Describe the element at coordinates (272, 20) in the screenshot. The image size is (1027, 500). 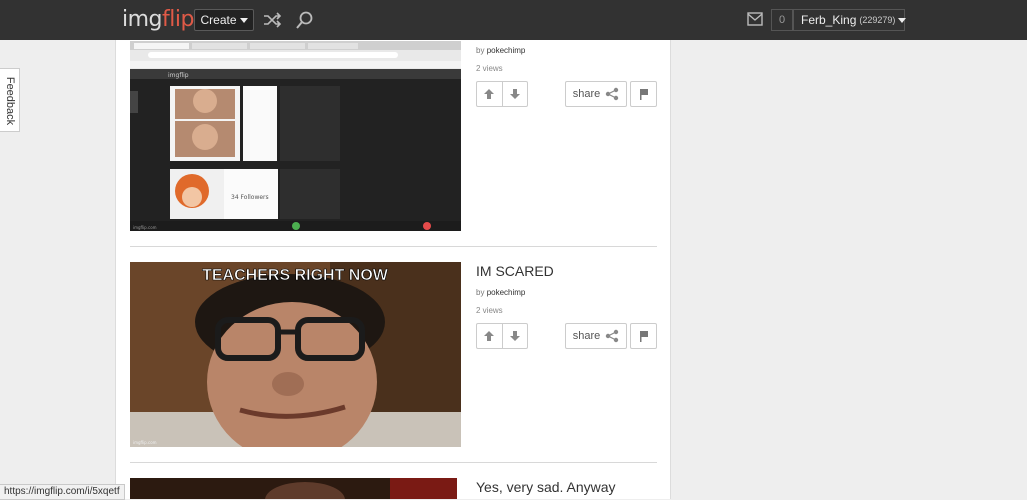
I see `shuffle-icon` at that location.